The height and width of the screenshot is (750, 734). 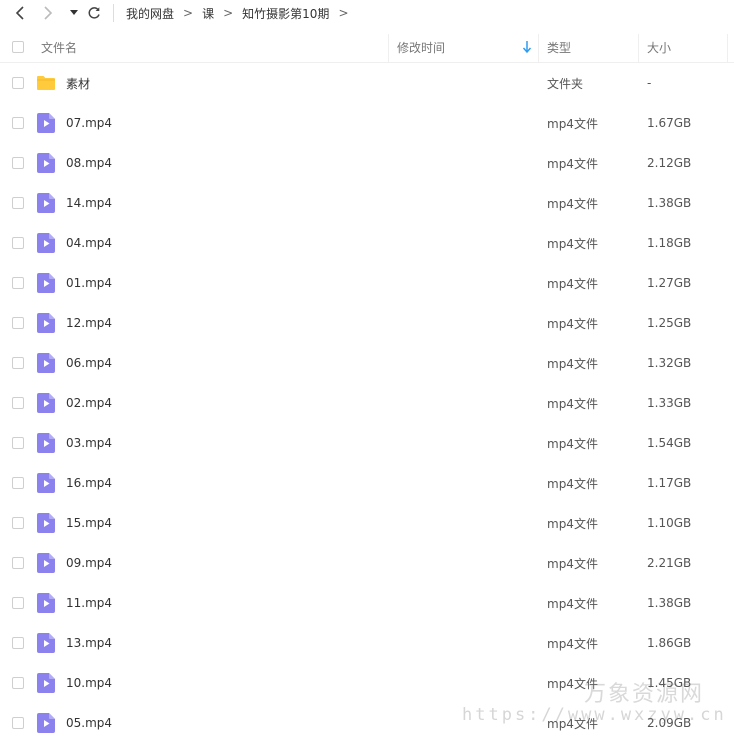 What do you see at coordinates (669, 283) in the screenshot?
I see `file-size: 1.27GB` at bounding box center [669, 283].